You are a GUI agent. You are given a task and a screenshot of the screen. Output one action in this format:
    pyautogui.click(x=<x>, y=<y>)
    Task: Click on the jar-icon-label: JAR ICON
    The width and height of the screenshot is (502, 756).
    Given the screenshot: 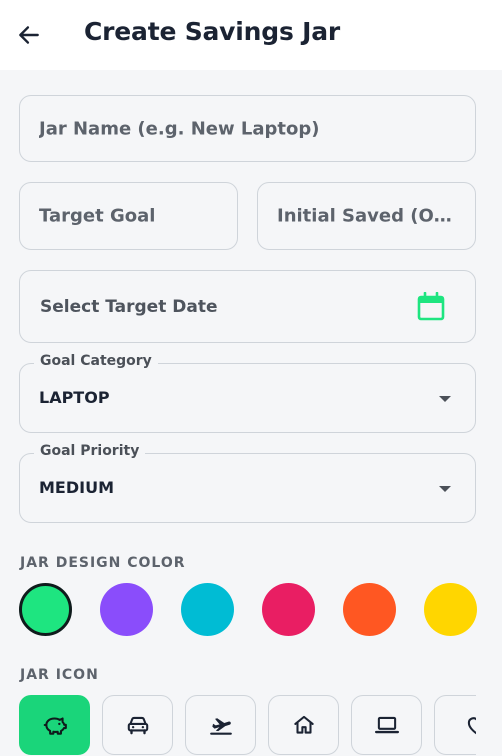 What is the action you would take?
    pyautogui.click(x=59, y=675)
    